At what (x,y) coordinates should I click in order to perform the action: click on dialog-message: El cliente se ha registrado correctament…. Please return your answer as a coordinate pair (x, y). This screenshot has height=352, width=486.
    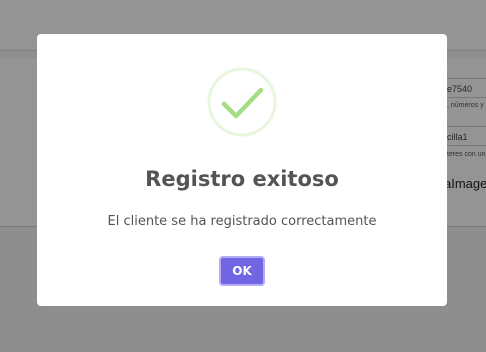
    Looking at the image, I should click on (242, 221).